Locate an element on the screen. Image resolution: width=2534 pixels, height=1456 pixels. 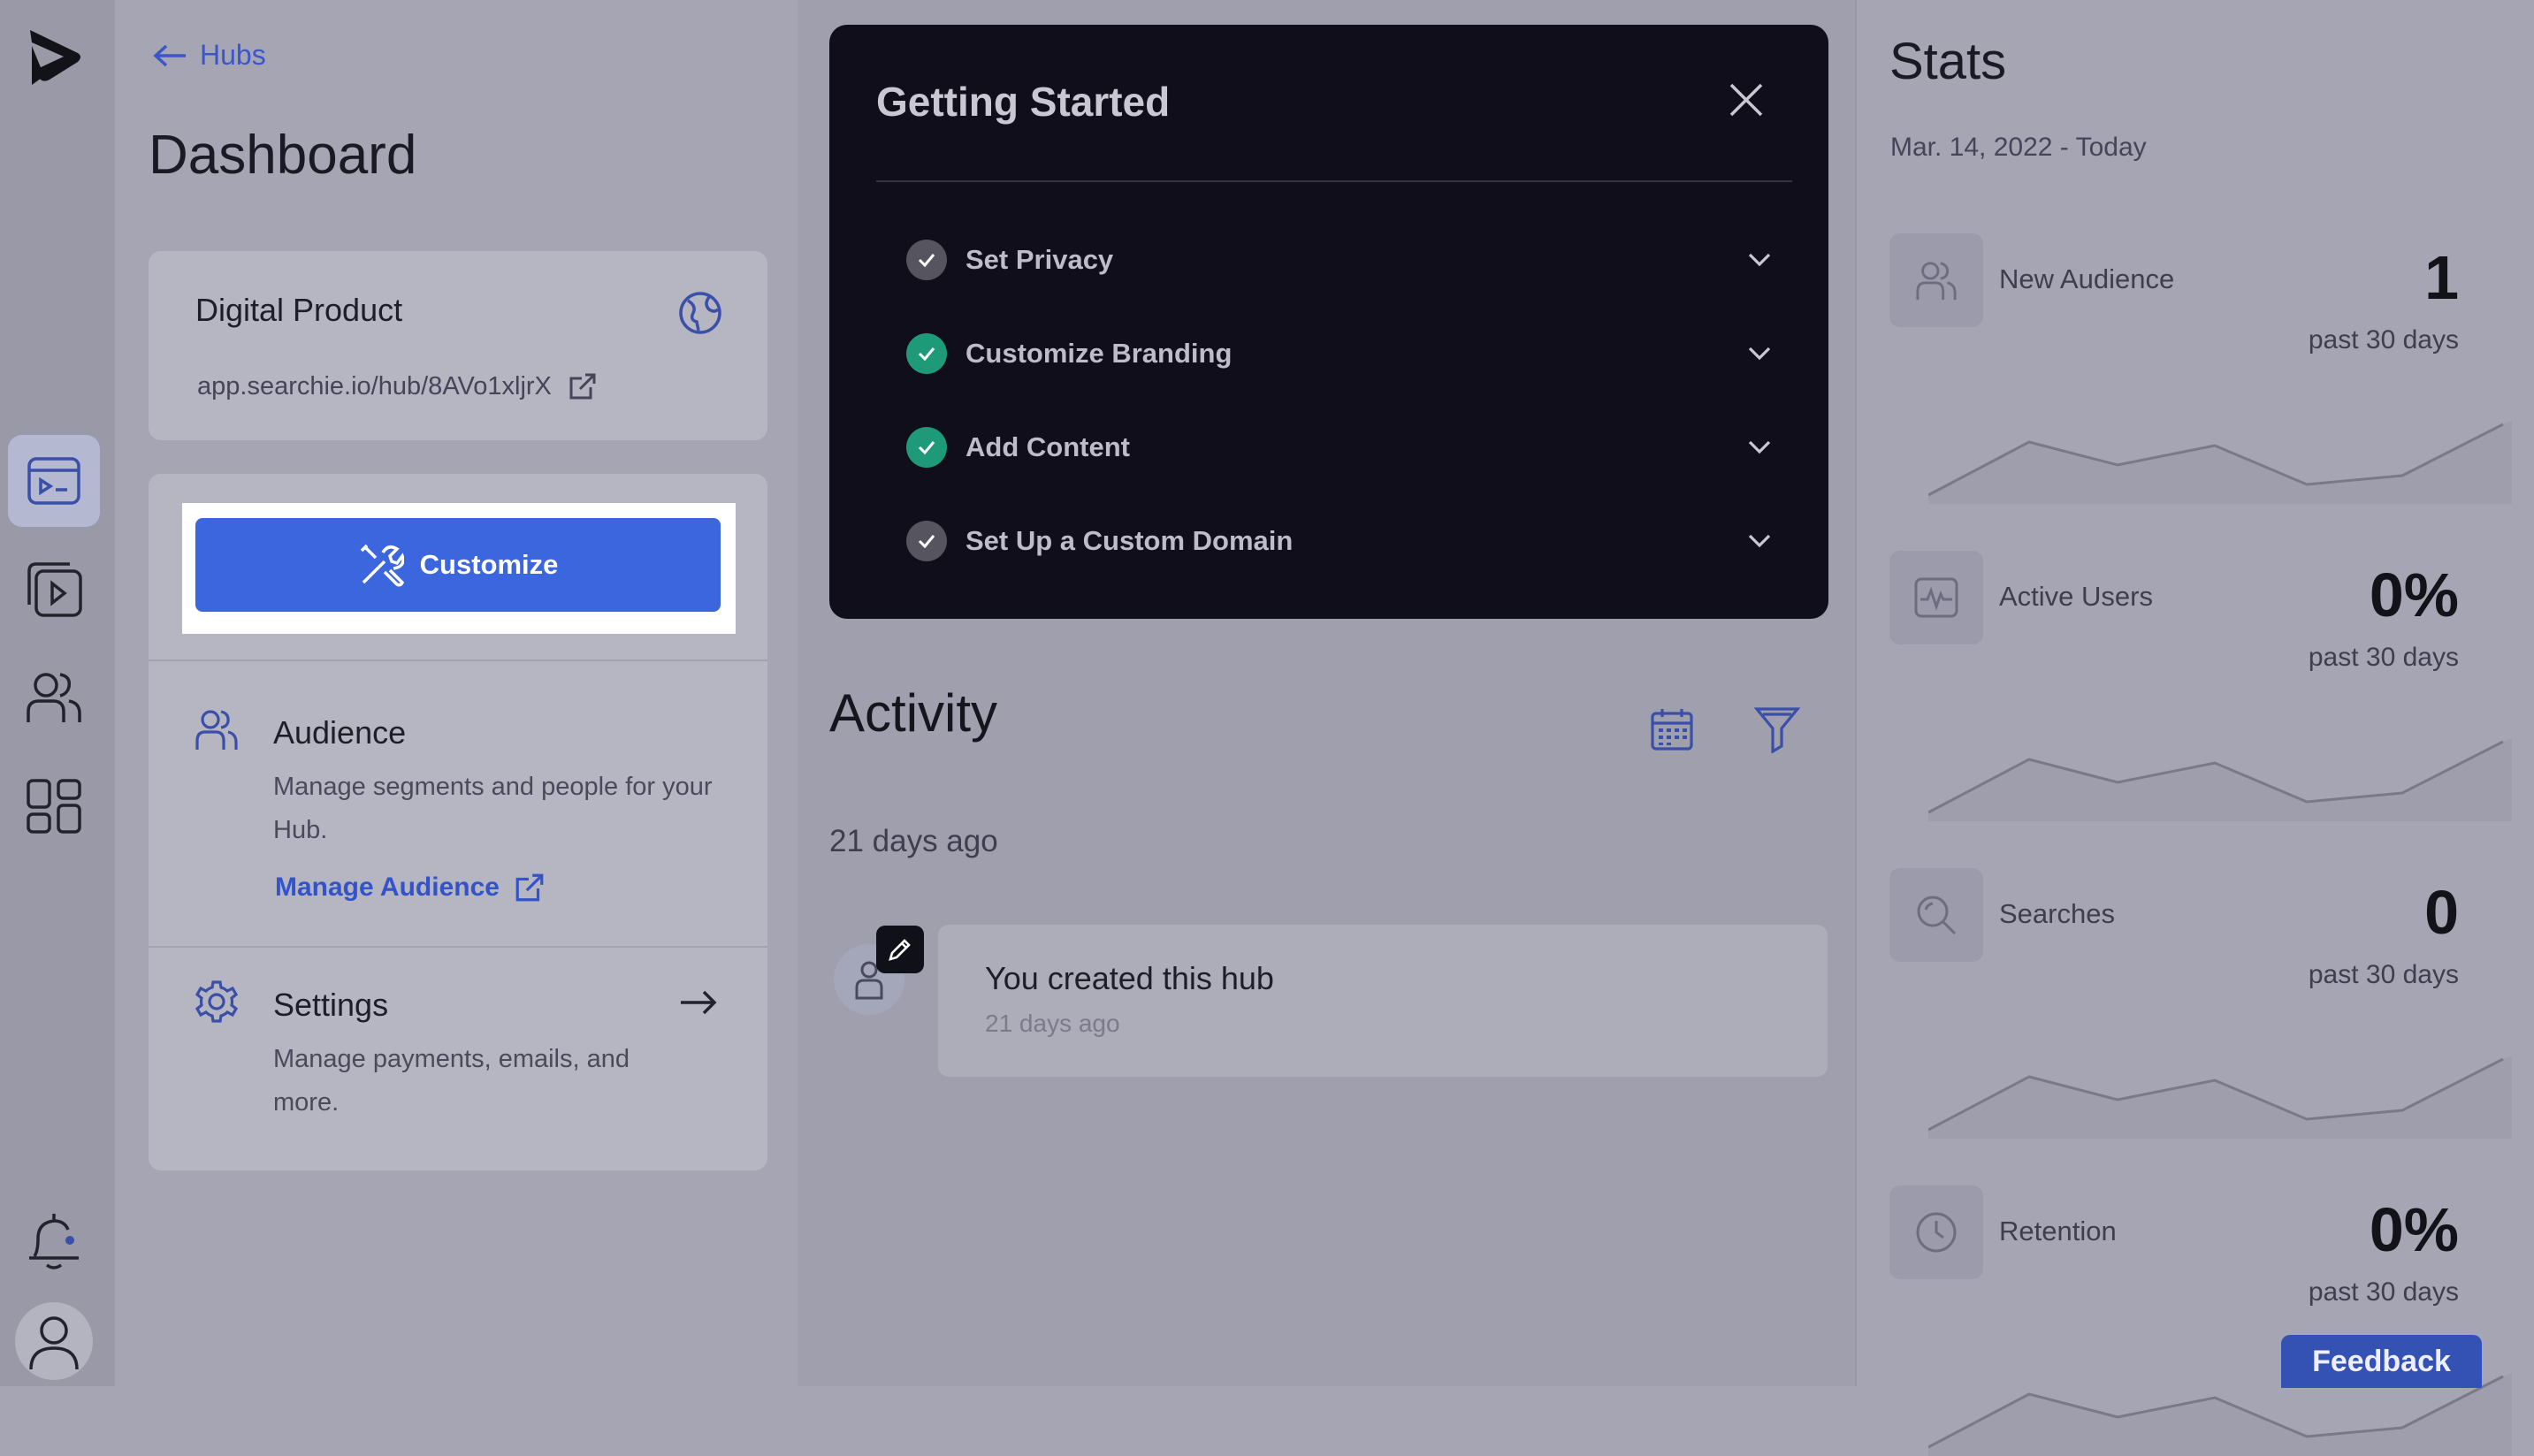
activity-title: Activity is located at coordinates (914, 713).